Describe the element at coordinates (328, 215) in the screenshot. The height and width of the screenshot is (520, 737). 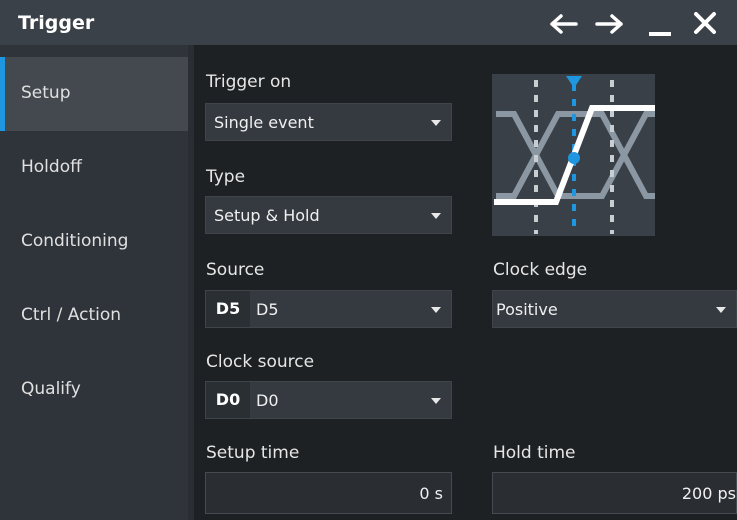
I see `type-select: Setup & Hold` at that location.